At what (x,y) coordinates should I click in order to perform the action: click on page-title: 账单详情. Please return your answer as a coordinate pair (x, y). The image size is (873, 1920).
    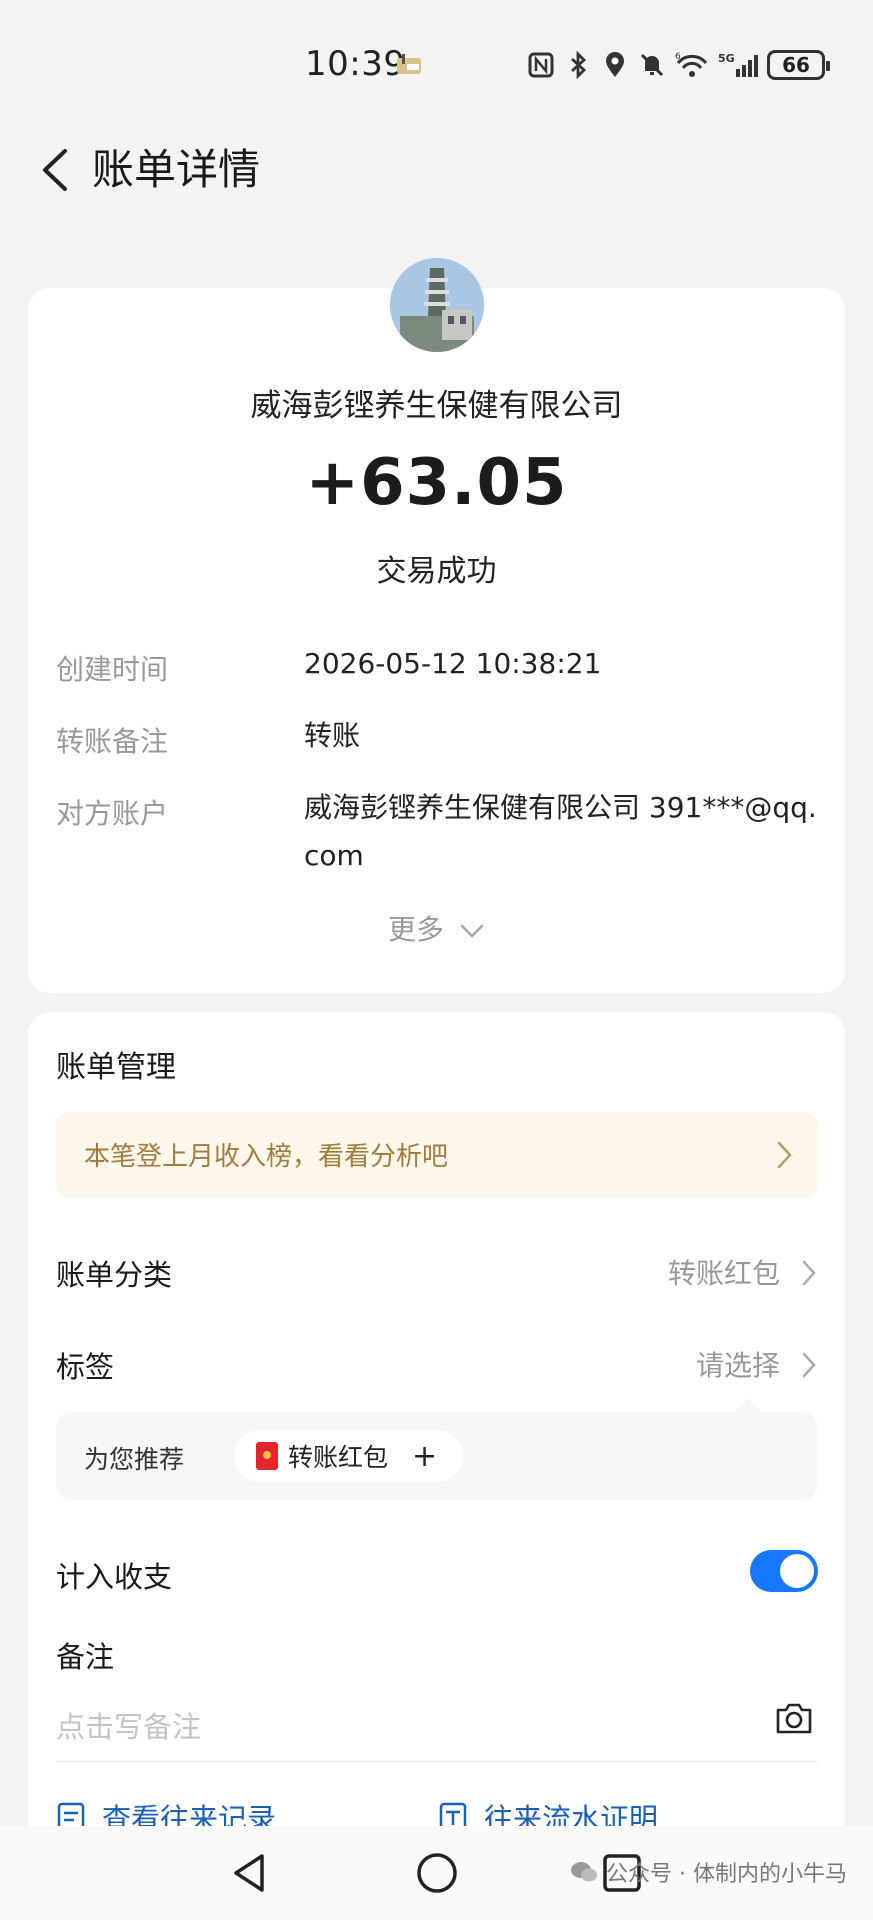
    Looking at the image, I should click on (176, 169).